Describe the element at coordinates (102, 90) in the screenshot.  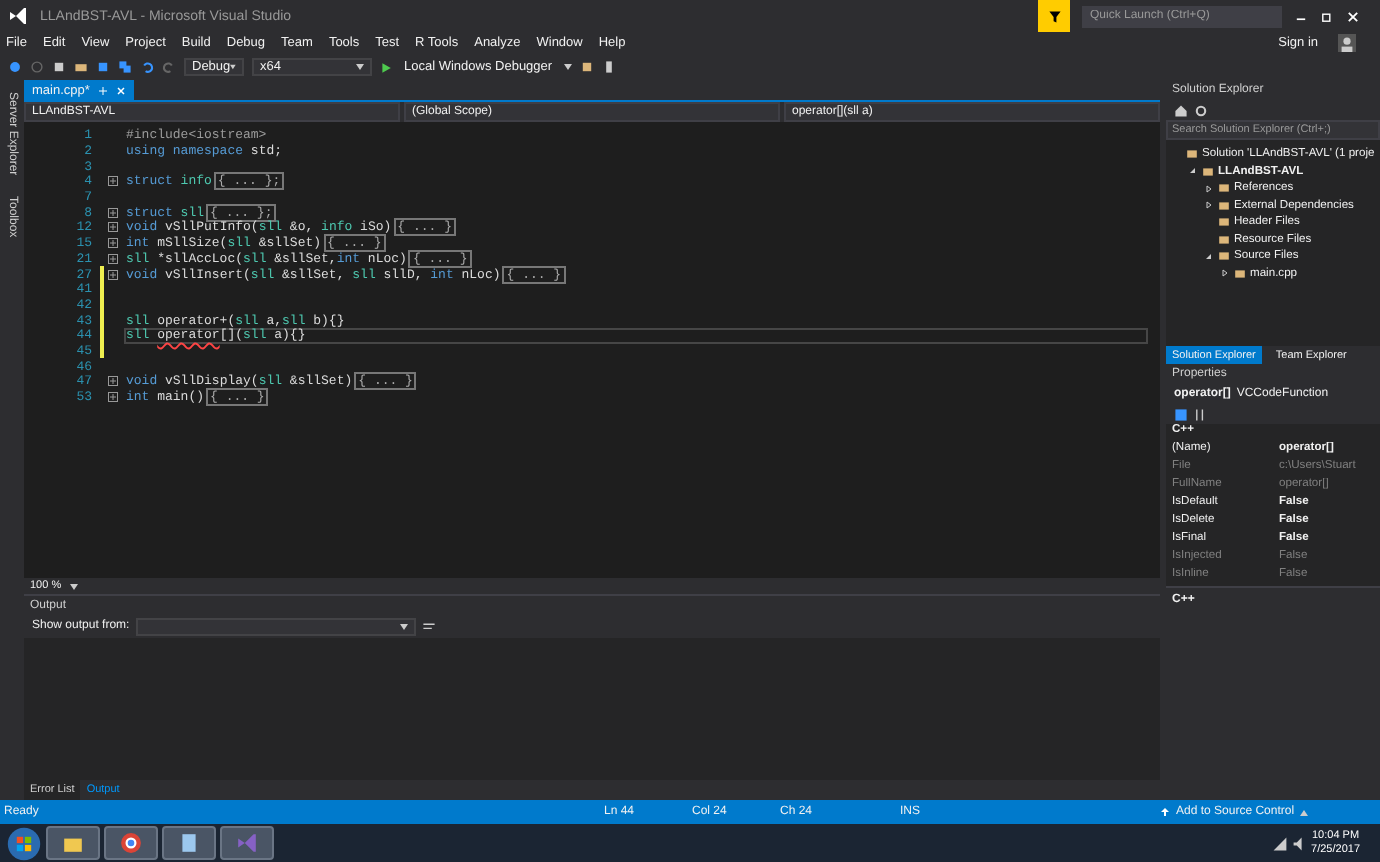
I see `pin-icon` at that location.